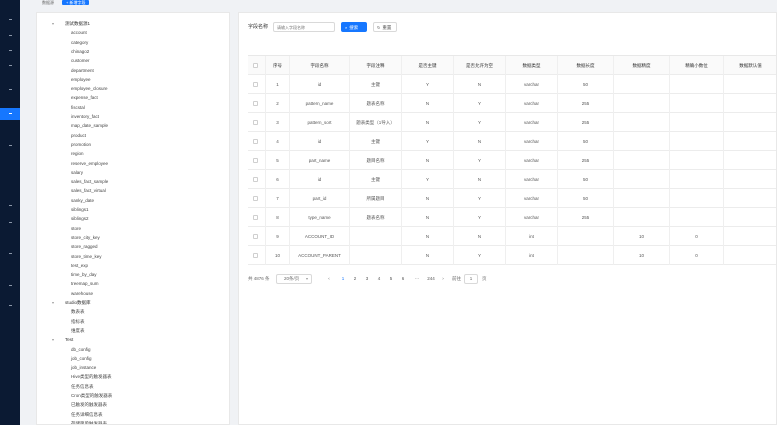  Describe the element at coordinates (80, 60) in the screenshot. I see `tree-item: customer` at that location.